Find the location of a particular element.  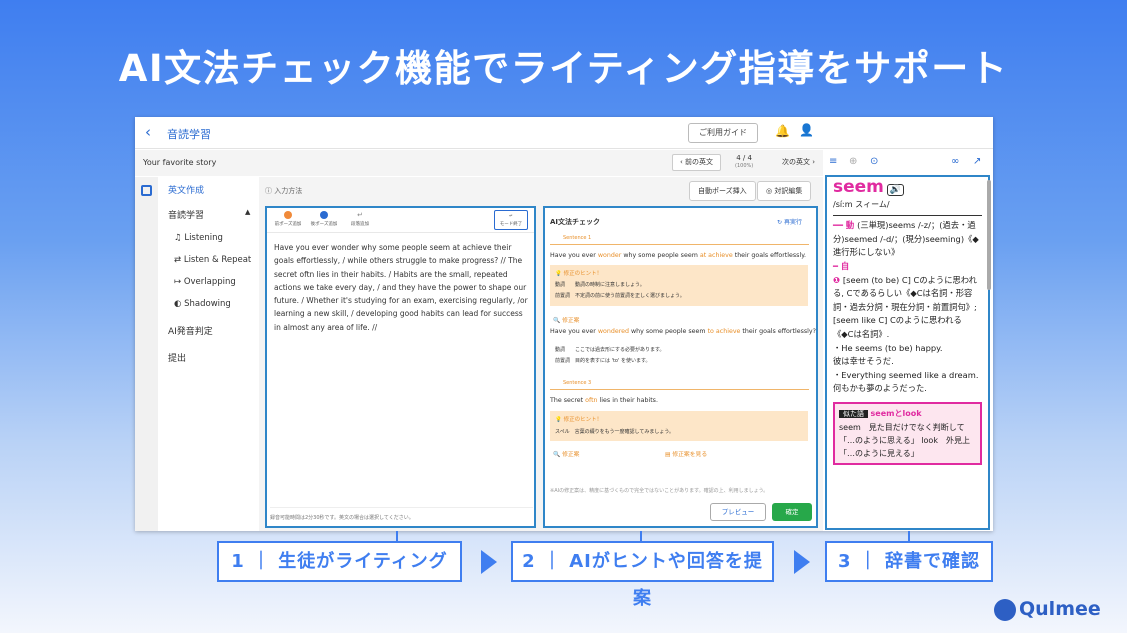

sidebar-item-shadowing: ◐ Shadowing is located at coordinates (202, 304).